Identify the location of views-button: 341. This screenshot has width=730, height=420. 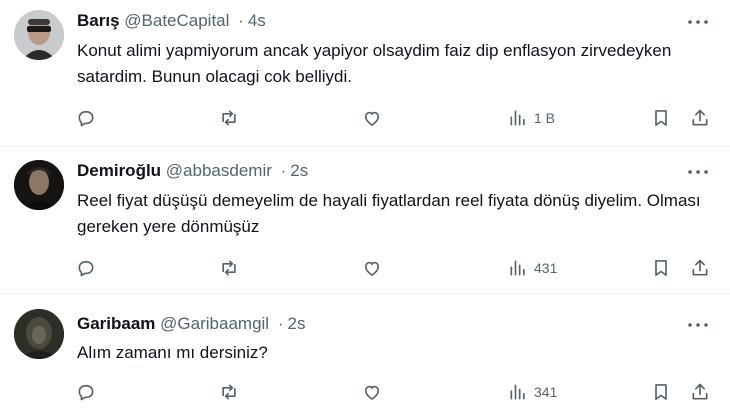
(532, 392).